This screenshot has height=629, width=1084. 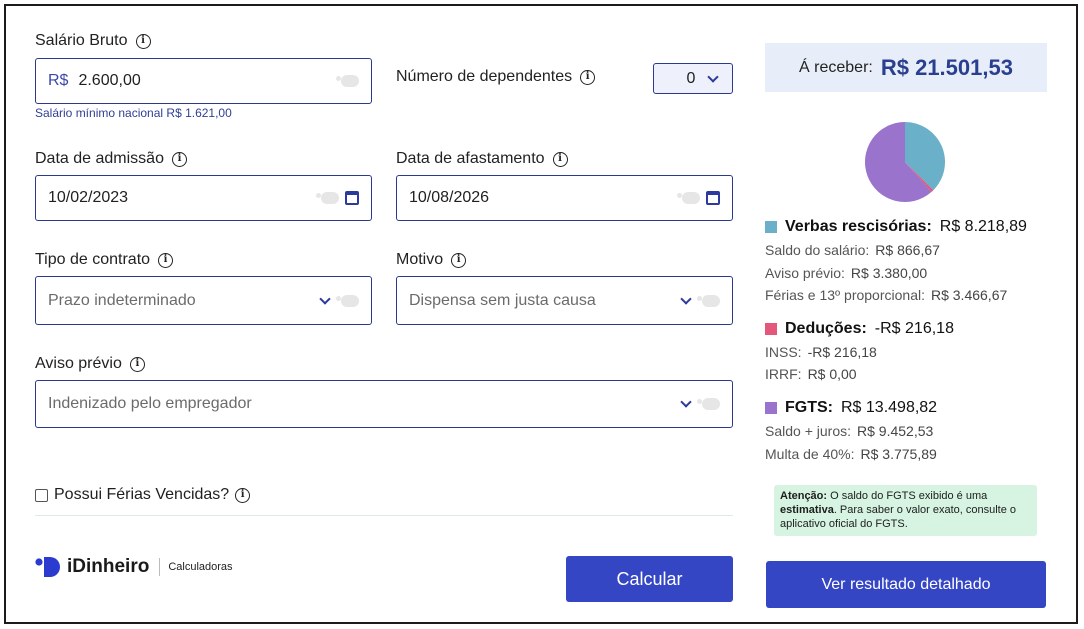 What do you see at coordinates (122, 300) in the screenshot?
I see `contrato-value: Prazo indeterminado` at bounding box center [122, 300].